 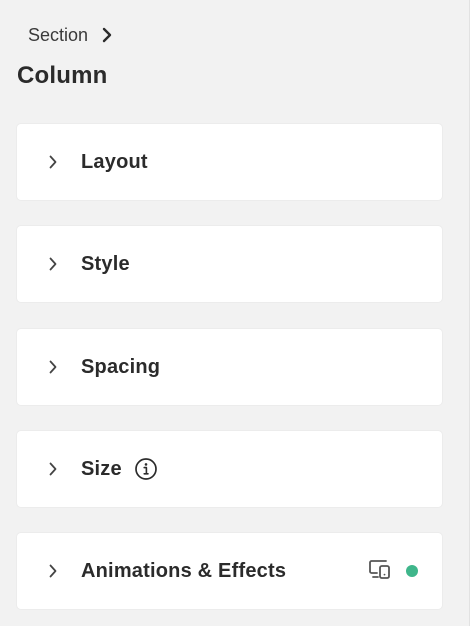 I want to click on accordion-animations-effects: Animations & Effects, so click(x=229, y=571).